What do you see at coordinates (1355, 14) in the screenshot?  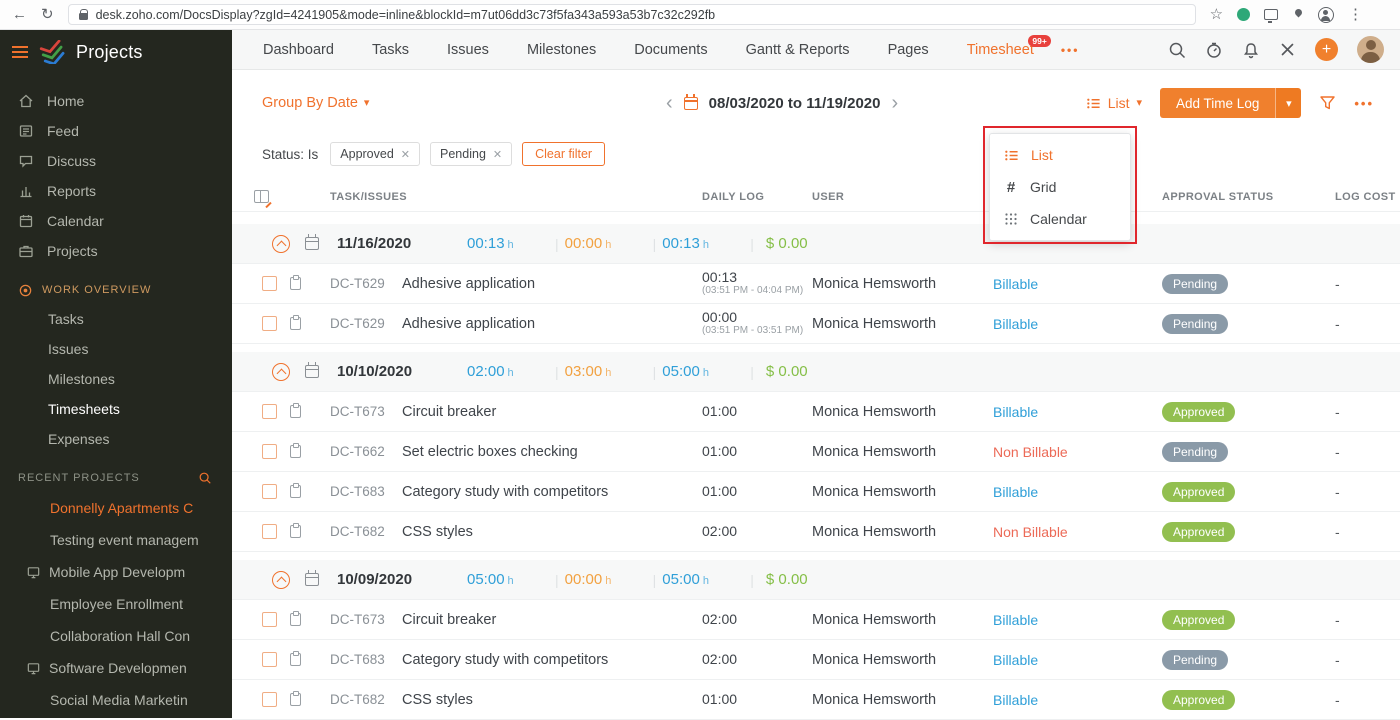 I see `browser-menu-icon: ⋮` at bounding box center [1355, 14].